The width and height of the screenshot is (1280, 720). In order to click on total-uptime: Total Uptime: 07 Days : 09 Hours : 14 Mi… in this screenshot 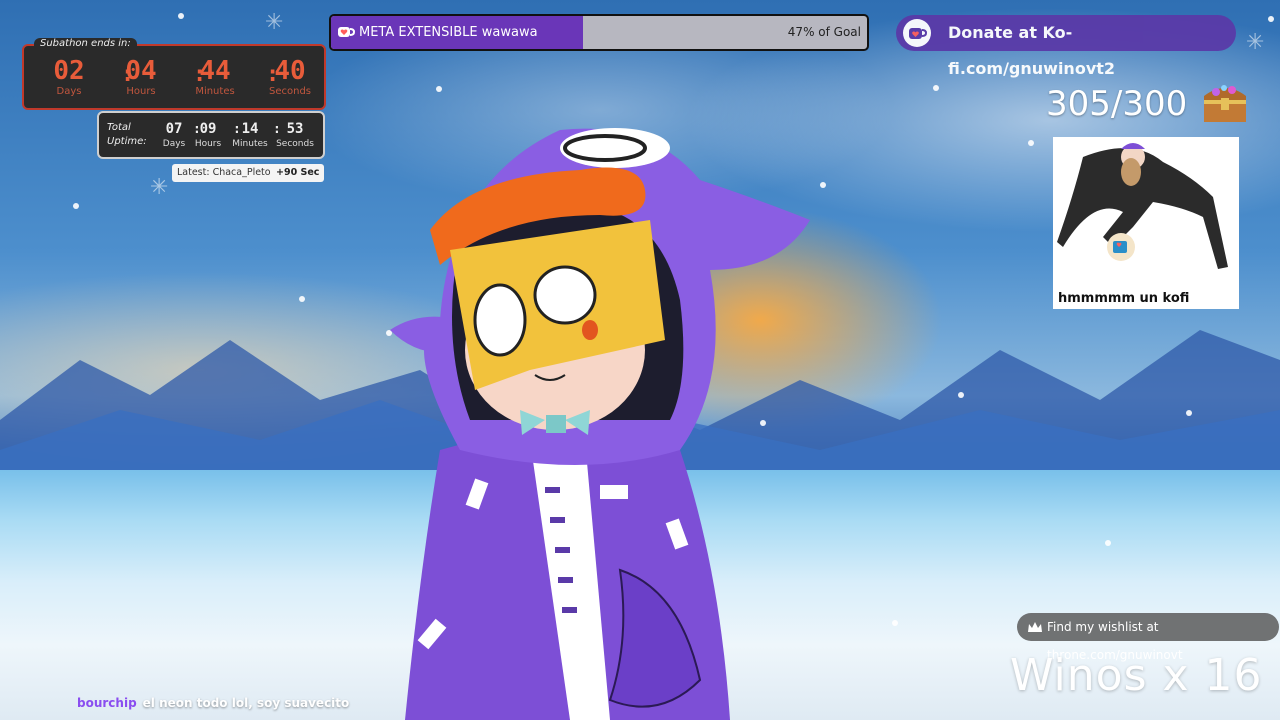, I will do `click(211, 135)`.